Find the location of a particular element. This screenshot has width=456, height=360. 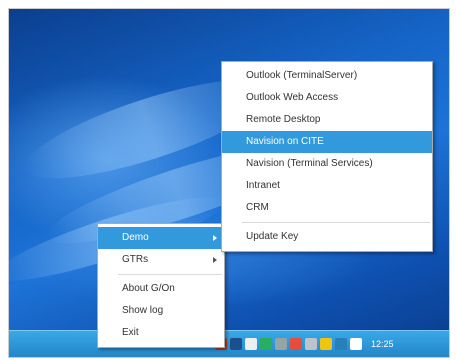

submenu-item-update-key: Update Key is located at coordinates (327, 237).